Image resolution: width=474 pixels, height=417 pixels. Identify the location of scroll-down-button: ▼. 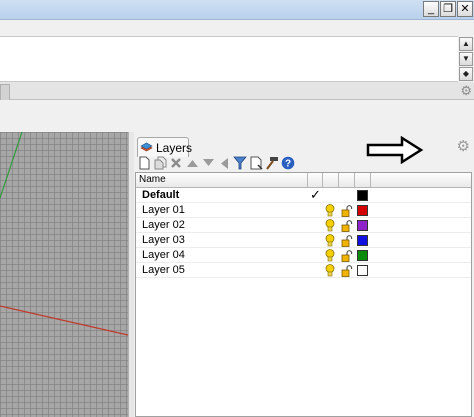
(466, 59).